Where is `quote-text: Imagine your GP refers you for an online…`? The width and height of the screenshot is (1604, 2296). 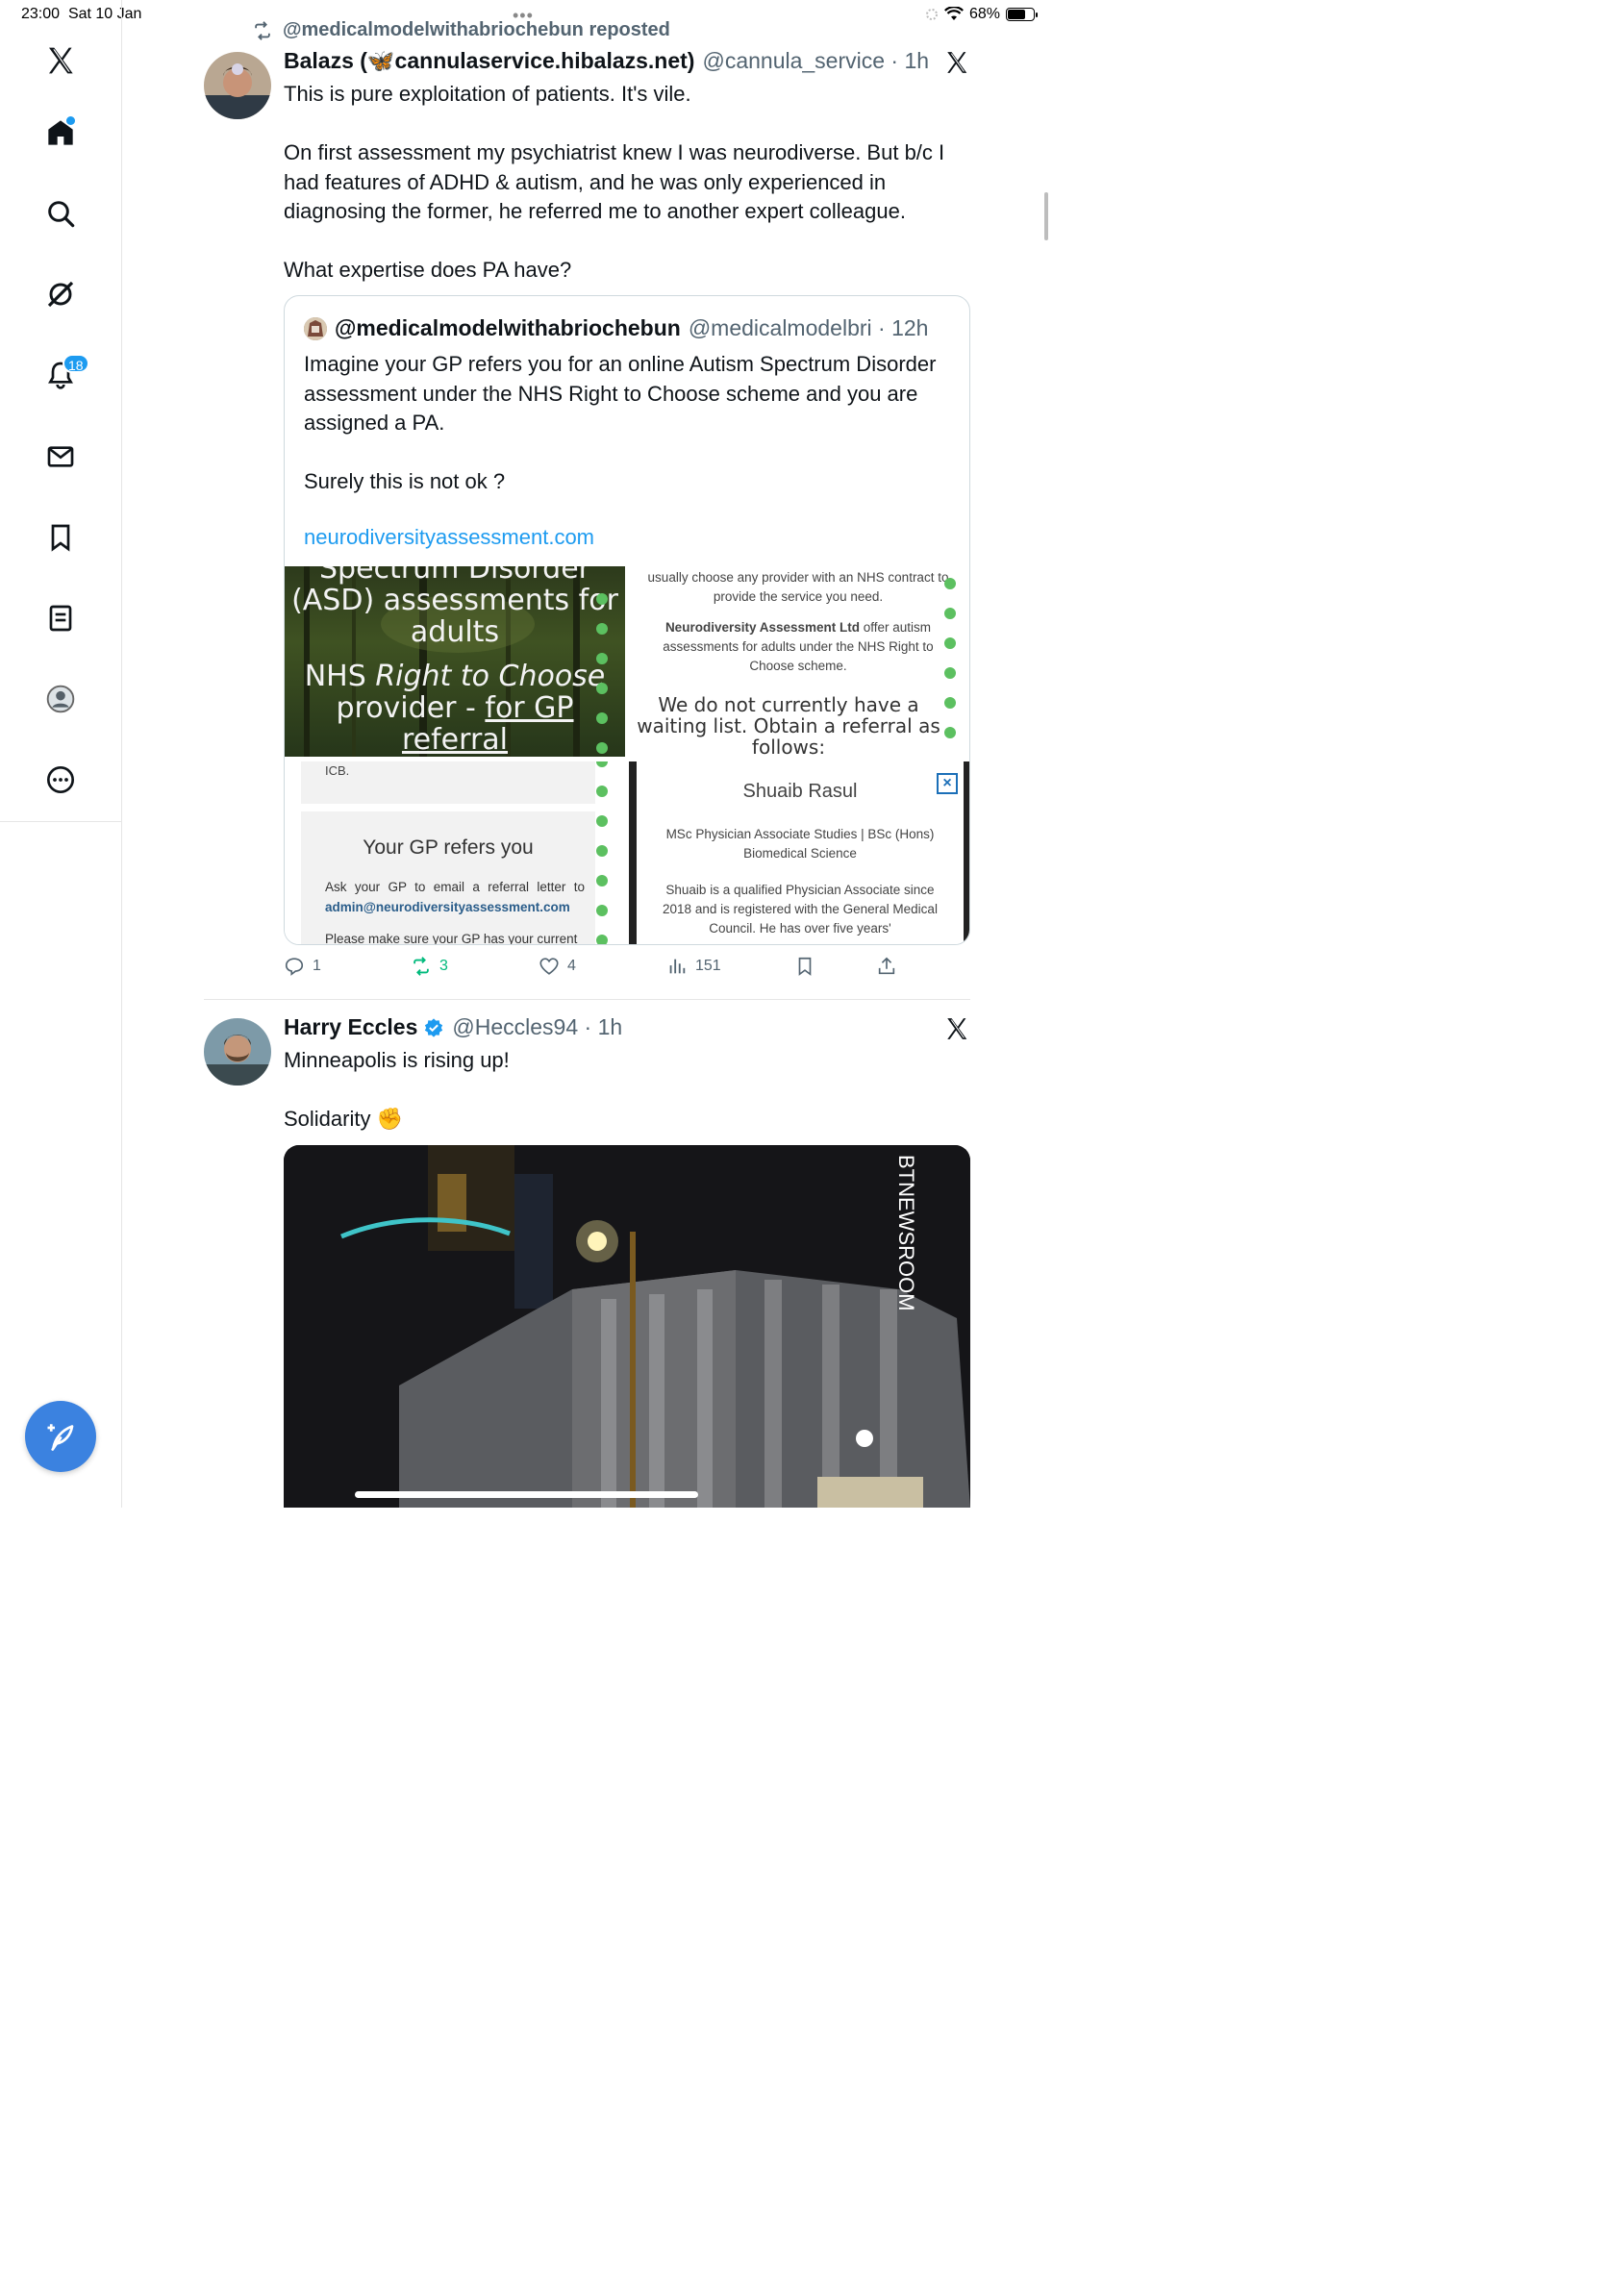
quote-text: Imagine your GP refers you for an online… is located at coordinates (620, 422).